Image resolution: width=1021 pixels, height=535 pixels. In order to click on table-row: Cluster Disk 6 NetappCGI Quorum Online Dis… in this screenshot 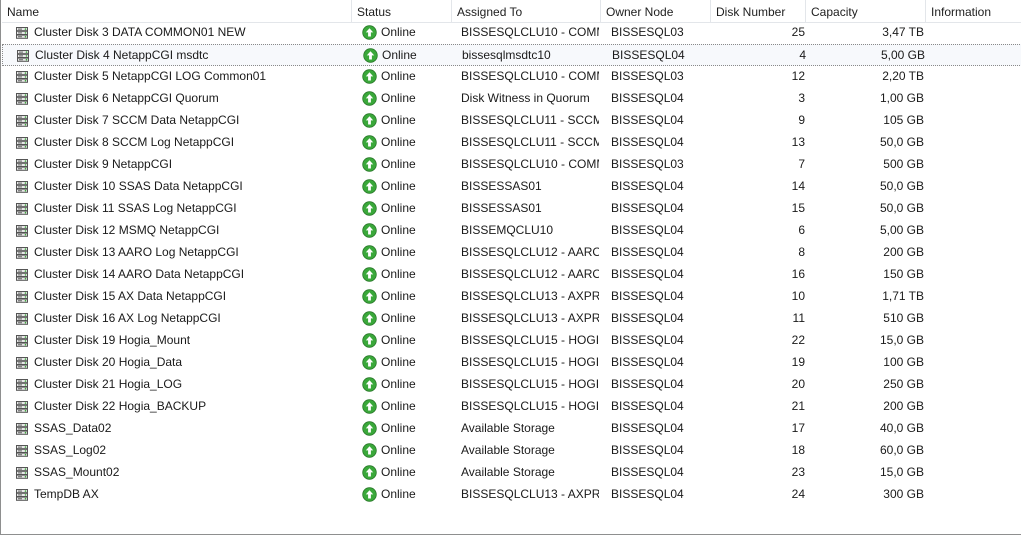, I will do `click(511, 99)`.